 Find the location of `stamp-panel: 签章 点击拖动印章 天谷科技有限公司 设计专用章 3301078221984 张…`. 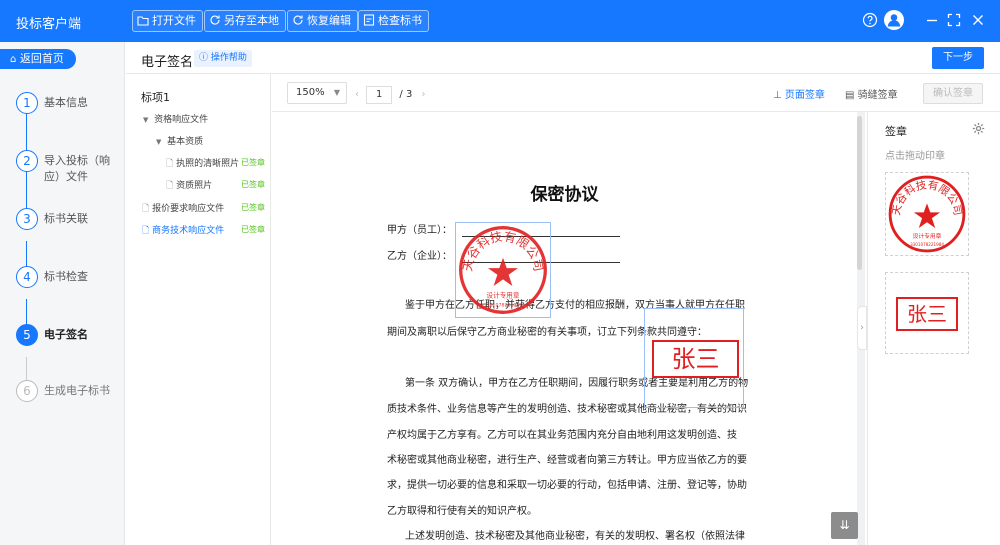

stamp-panel: 签章 点击拖动印章 天谷科技有限公司 设计专用章 3301078221984 张… is located at coordinates (933, 328).